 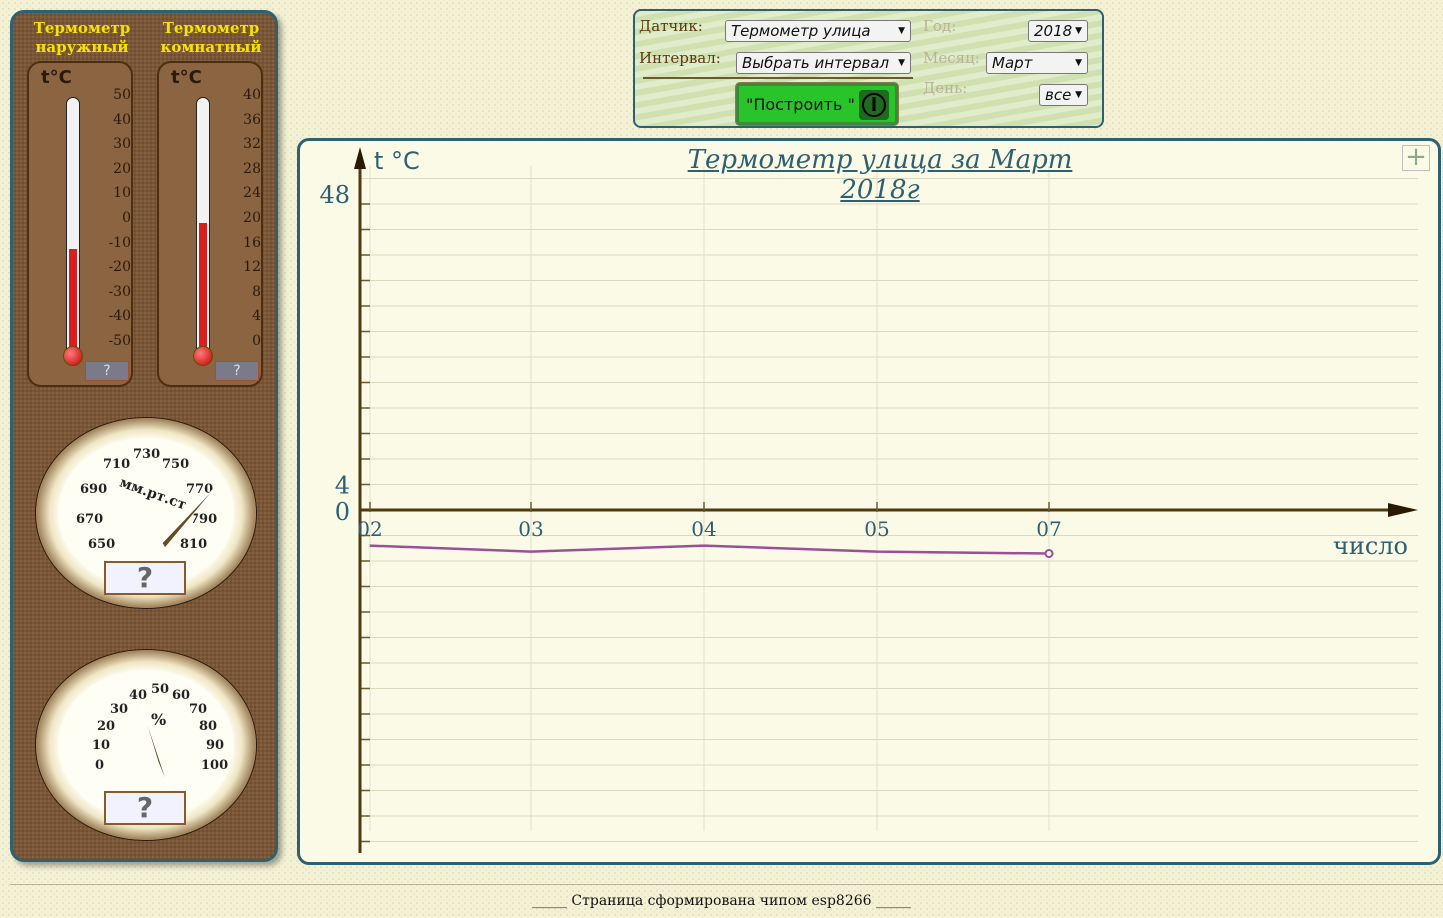 I want to click on sensor-select-value: Термометр улица, so click(x=801, y=31).